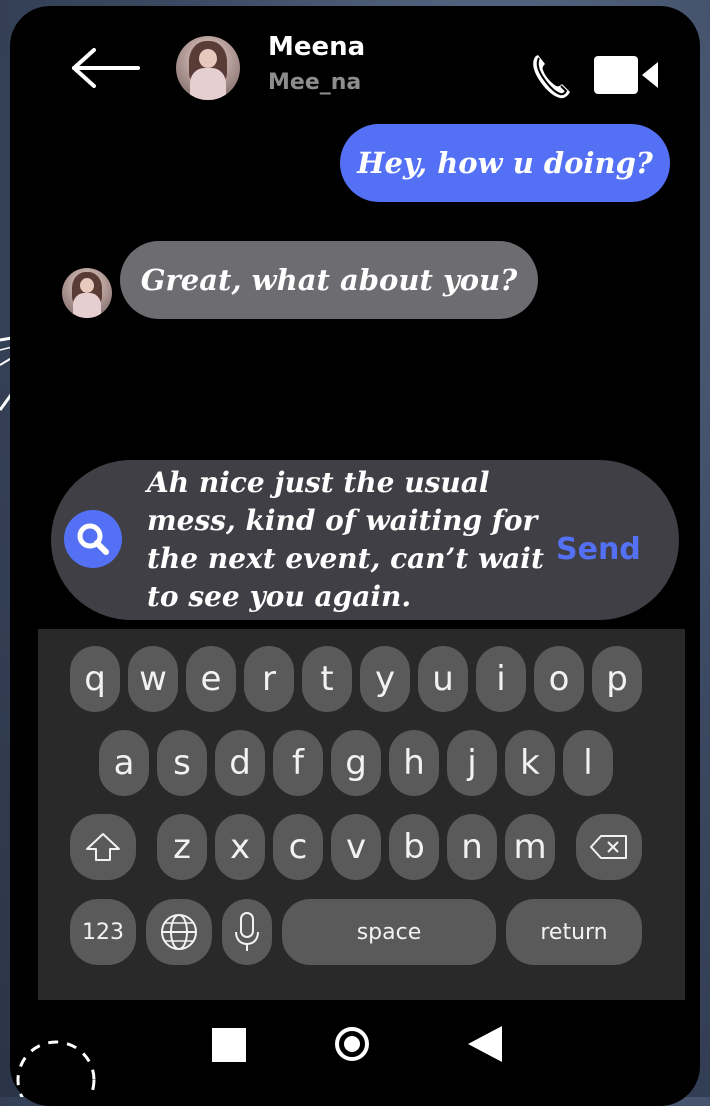 The width and height of the screenshot is (710, 1106). I want to click on key-r: r, so click(269, 679).